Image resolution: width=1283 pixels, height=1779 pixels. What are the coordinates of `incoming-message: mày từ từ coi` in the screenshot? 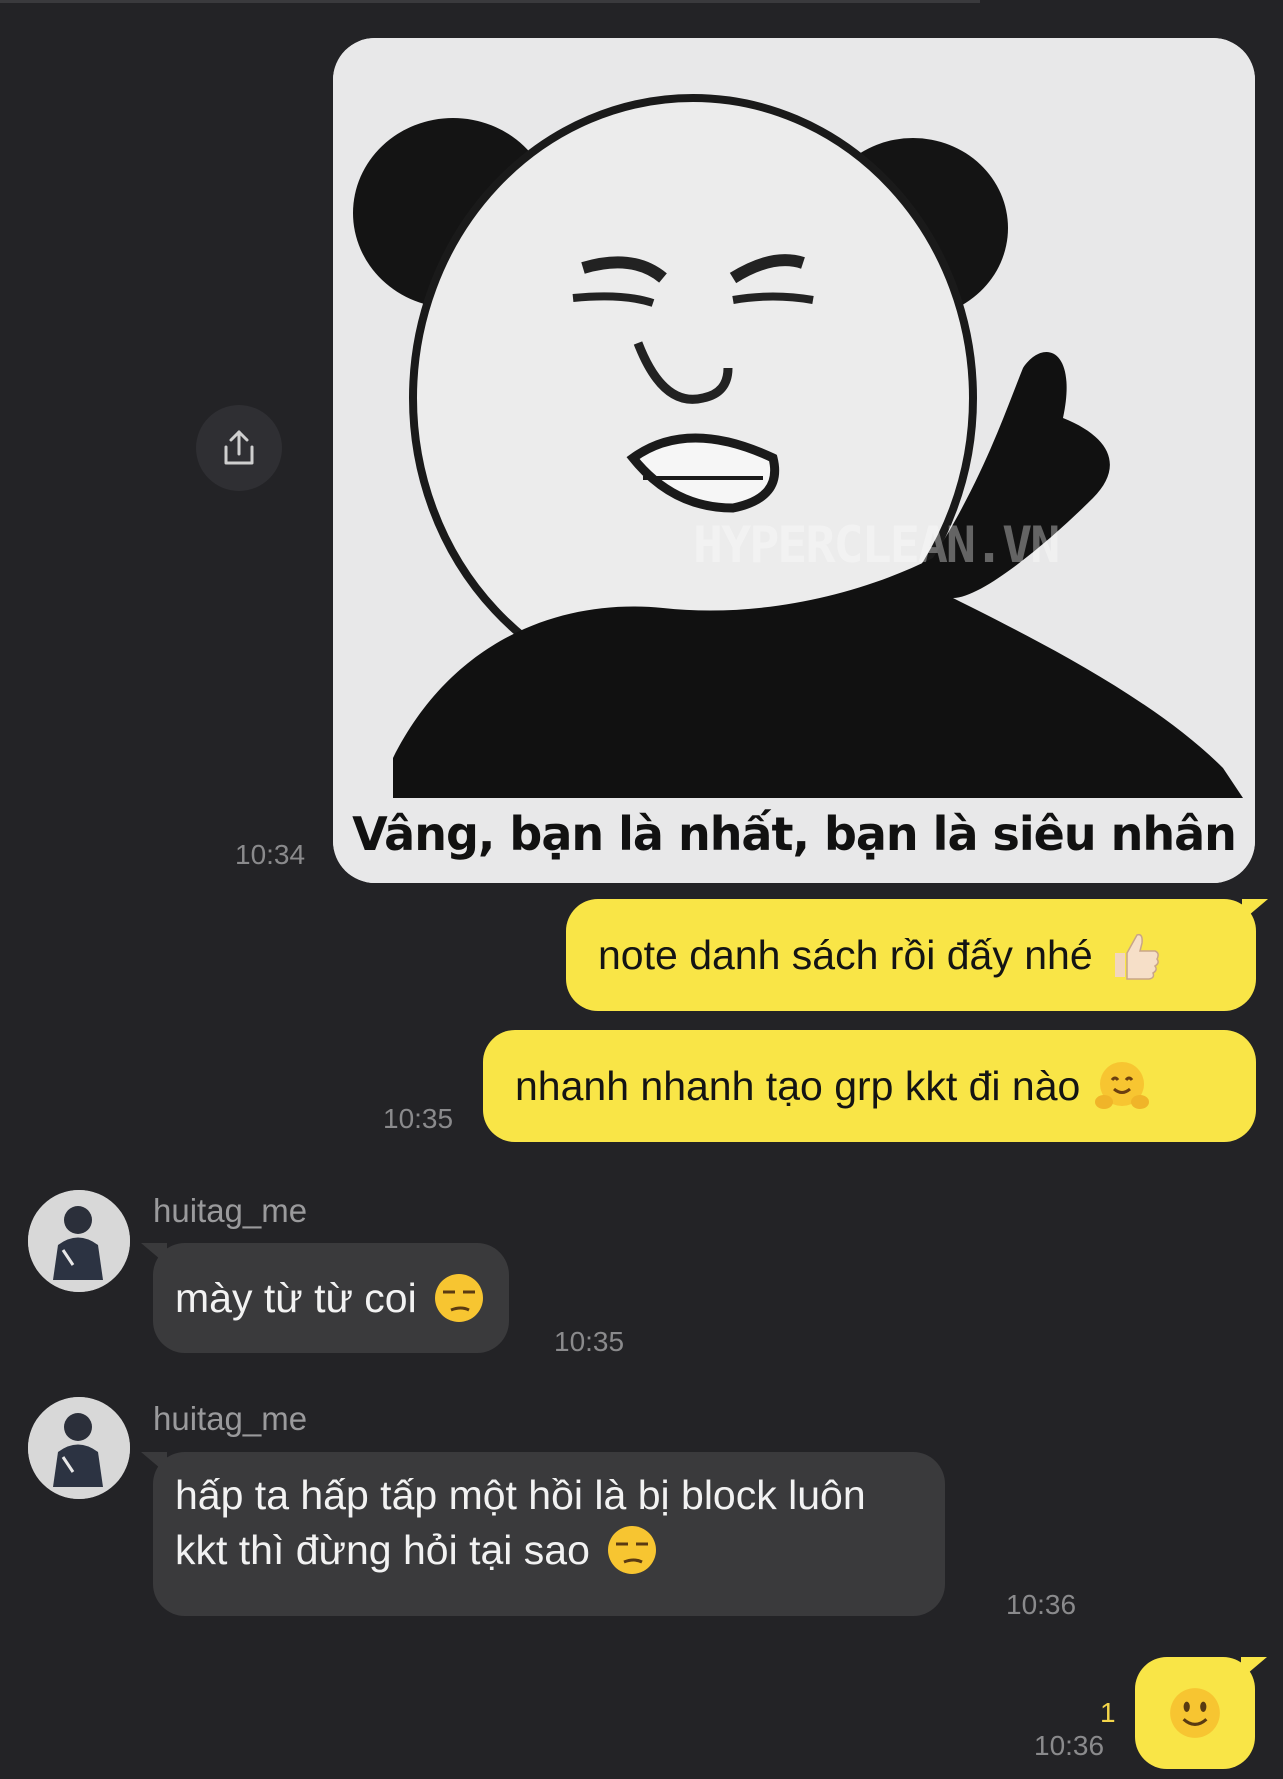 It's located at (325, 1298).